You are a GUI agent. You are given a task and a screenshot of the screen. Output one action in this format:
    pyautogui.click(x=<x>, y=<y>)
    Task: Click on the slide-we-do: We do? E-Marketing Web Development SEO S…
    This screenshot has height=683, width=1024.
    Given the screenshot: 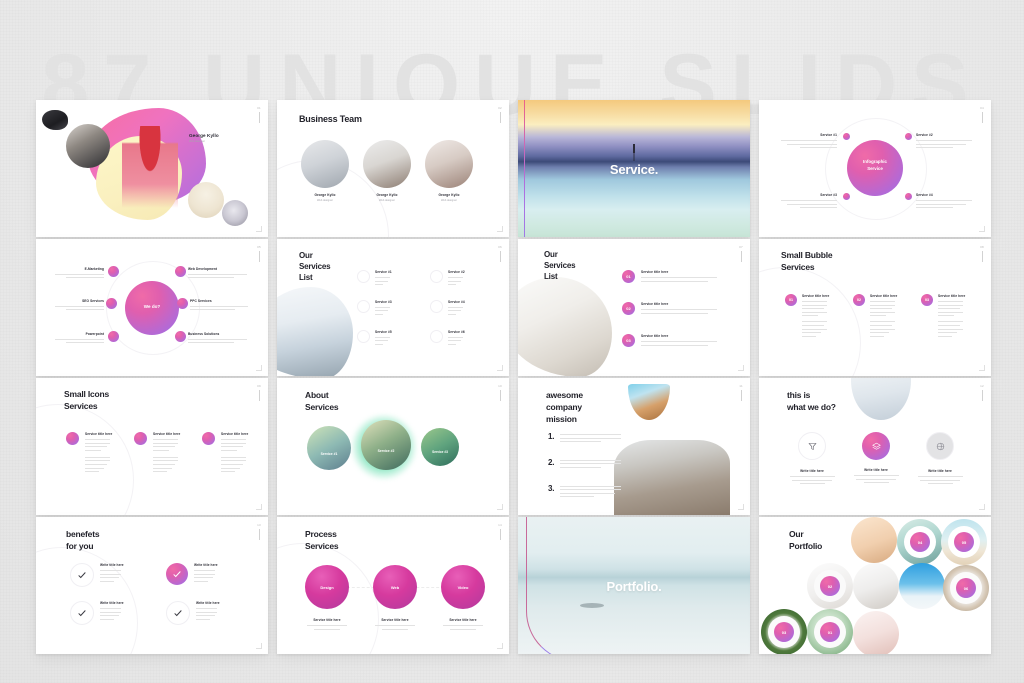 What is the action you would take?
    pyautogui.click(x=152, y=307)
    